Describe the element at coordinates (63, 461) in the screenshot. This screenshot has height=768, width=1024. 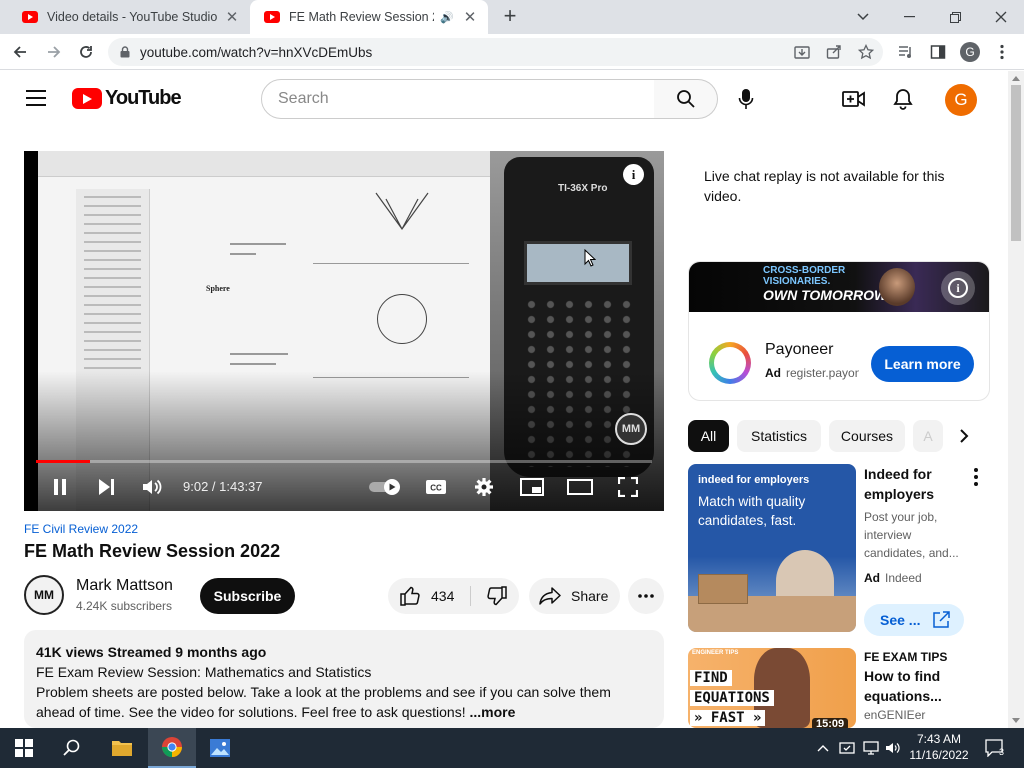
I see `progress-fill` at that location.